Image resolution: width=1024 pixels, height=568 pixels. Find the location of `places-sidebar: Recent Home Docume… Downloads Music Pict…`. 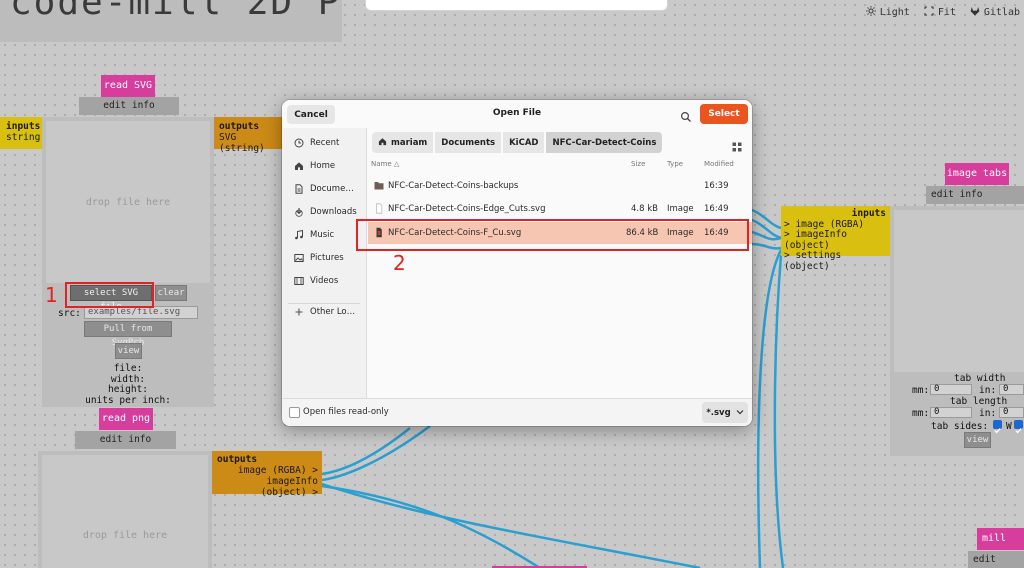

places-sidebar: Recent Home Docume… Downloads Music Pict… is located at coordinates (324, 263).